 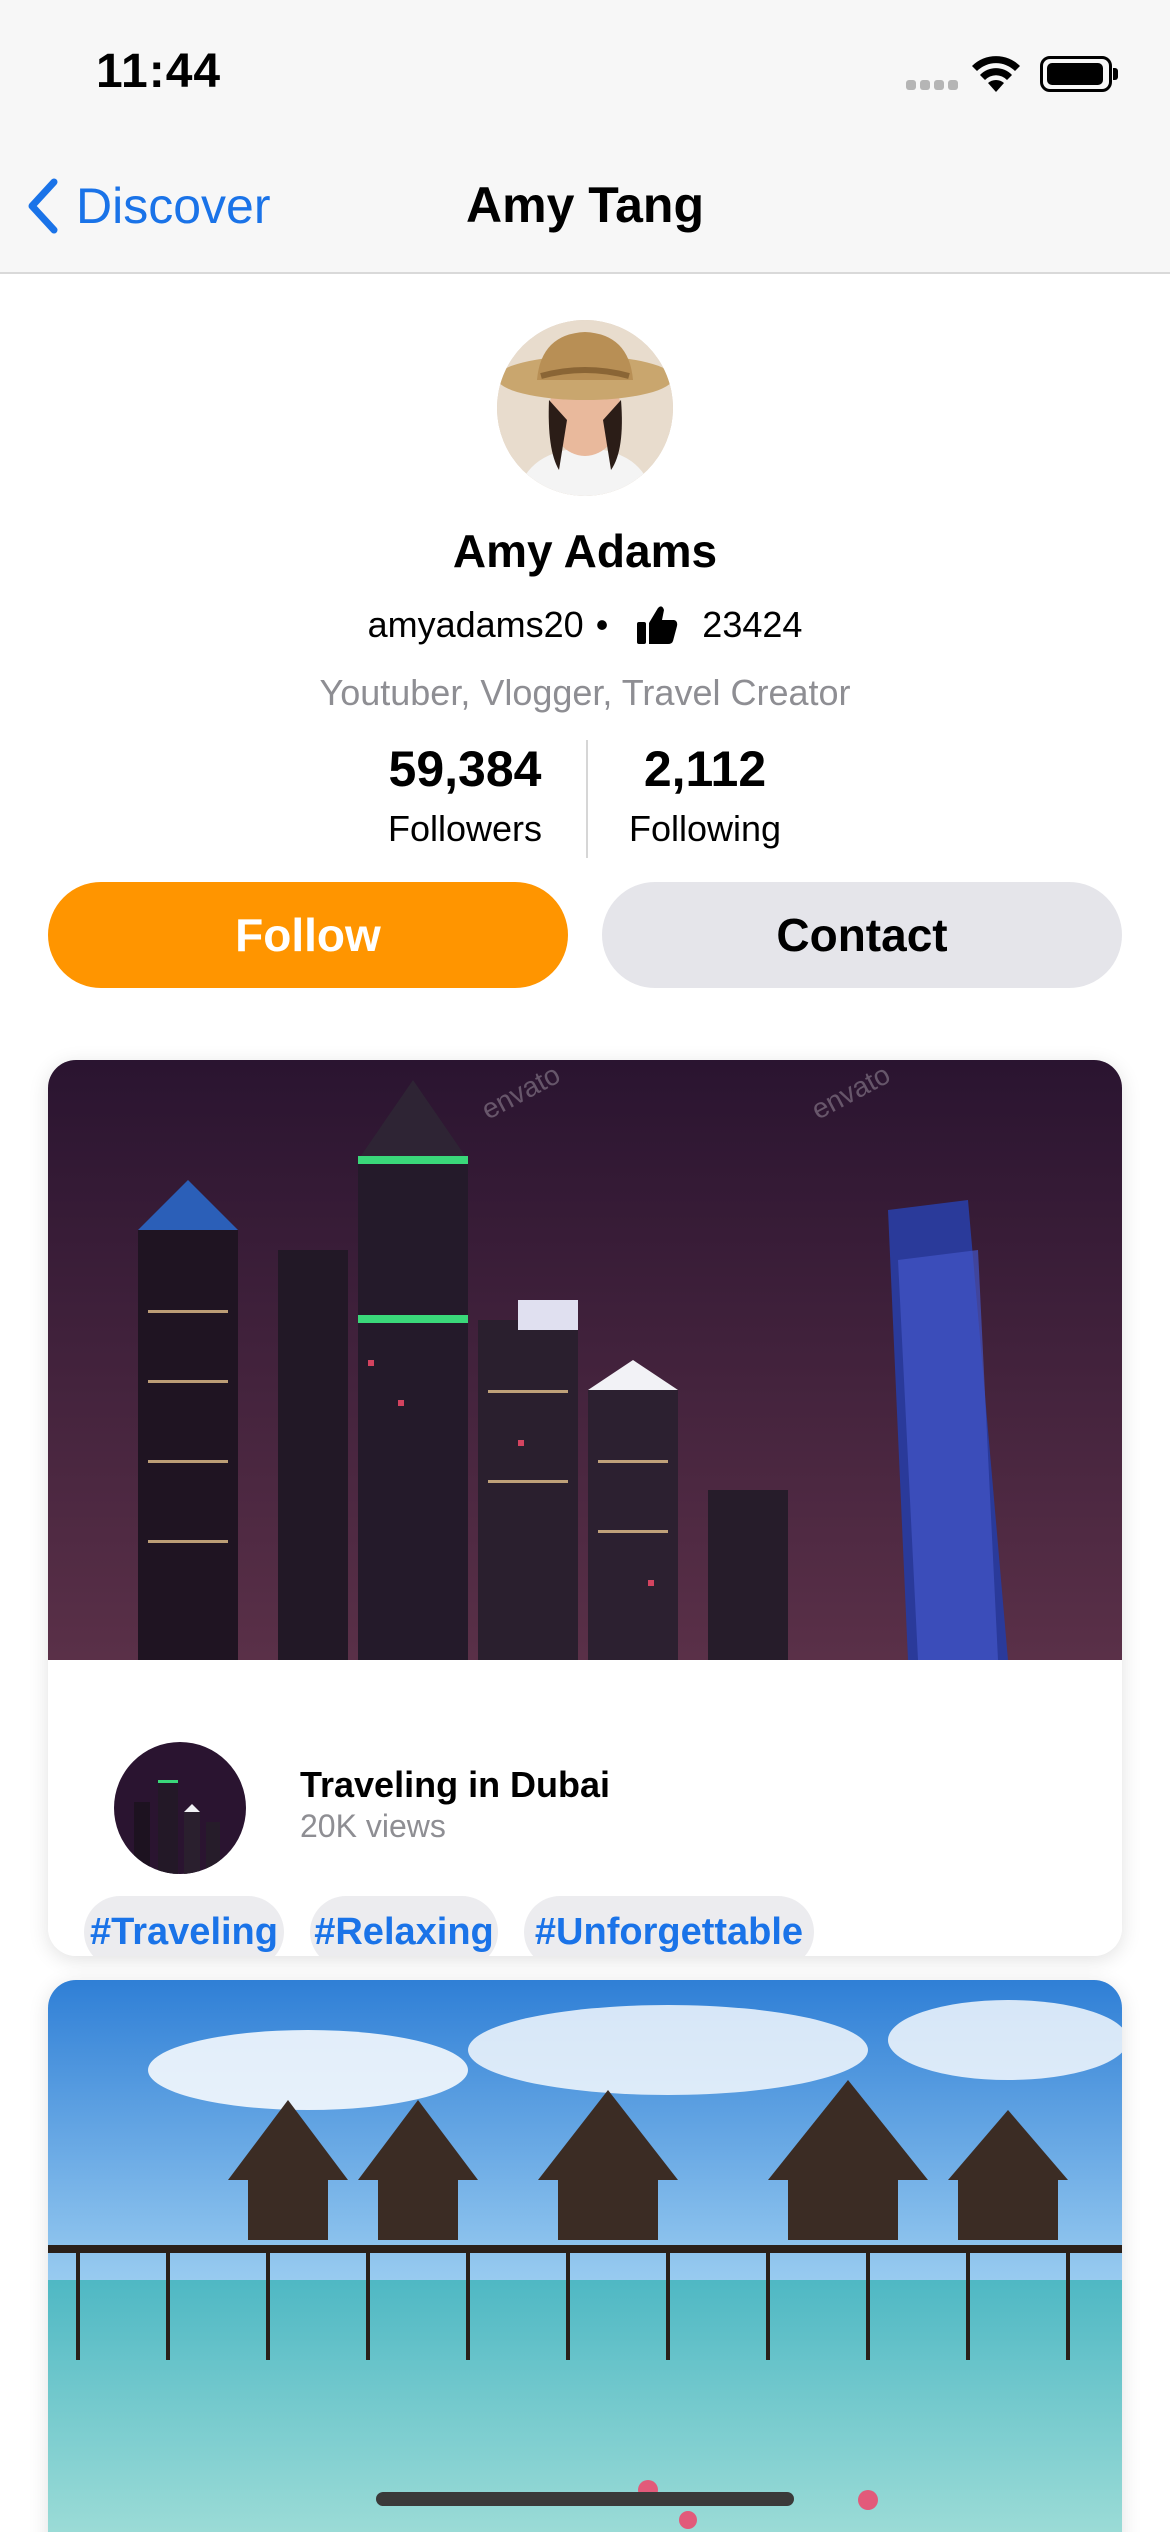 I want to click on following-count: 2,112, so click(x=705, y=769).